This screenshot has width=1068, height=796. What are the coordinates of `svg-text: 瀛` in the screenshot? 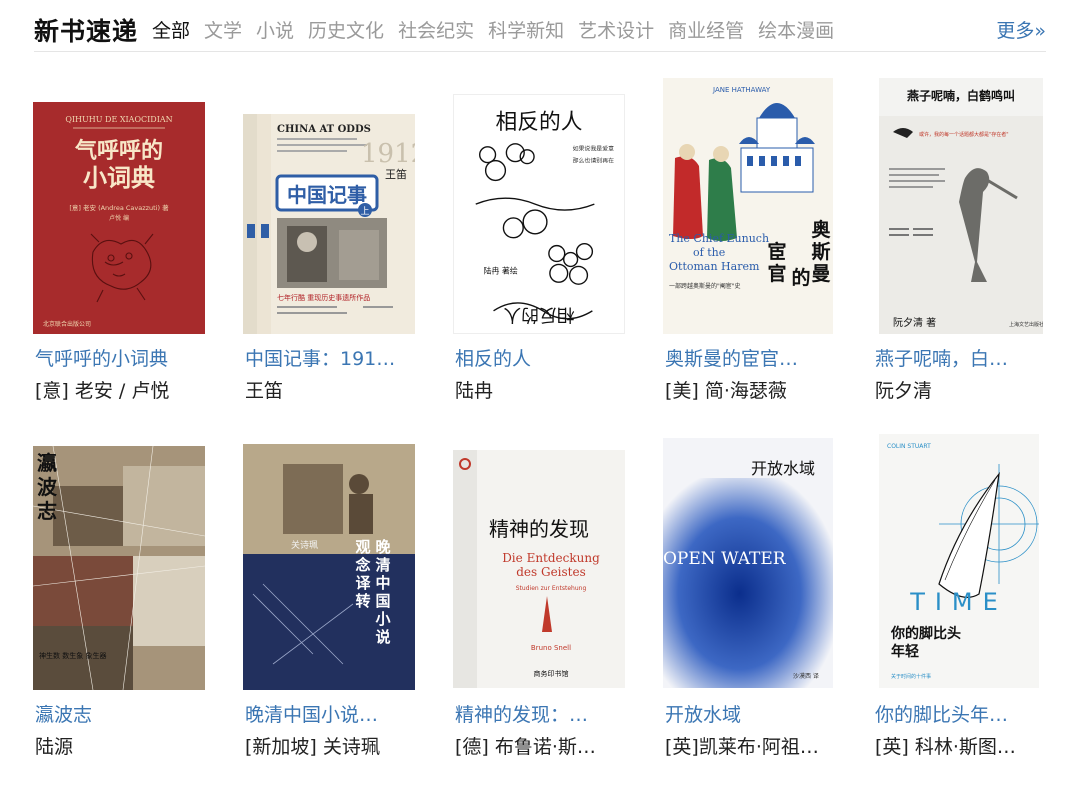 It's located at (47, 463).